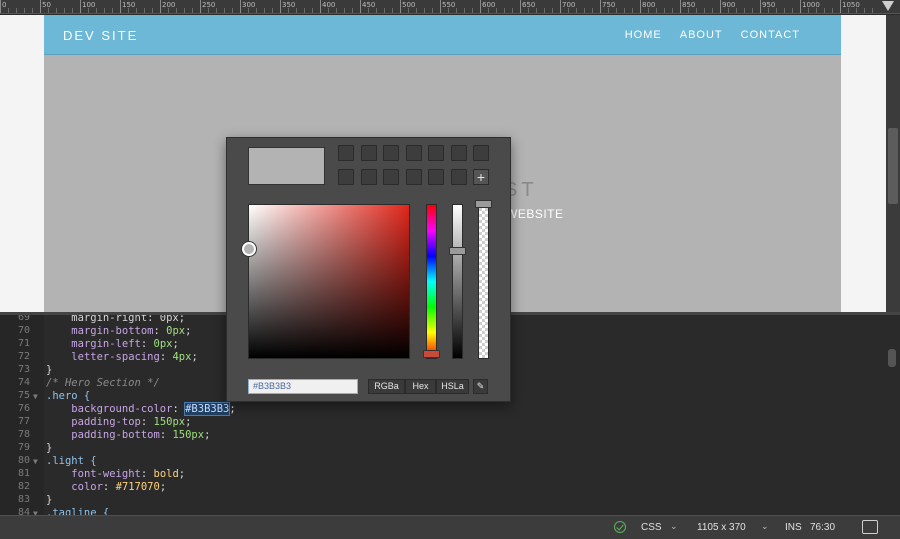 The height and width of the screenshot is (539, 900). What do you see at coordinates (23, 460) in the screenshot?
I see `line-number: 80` at bounding box center [23, 460].